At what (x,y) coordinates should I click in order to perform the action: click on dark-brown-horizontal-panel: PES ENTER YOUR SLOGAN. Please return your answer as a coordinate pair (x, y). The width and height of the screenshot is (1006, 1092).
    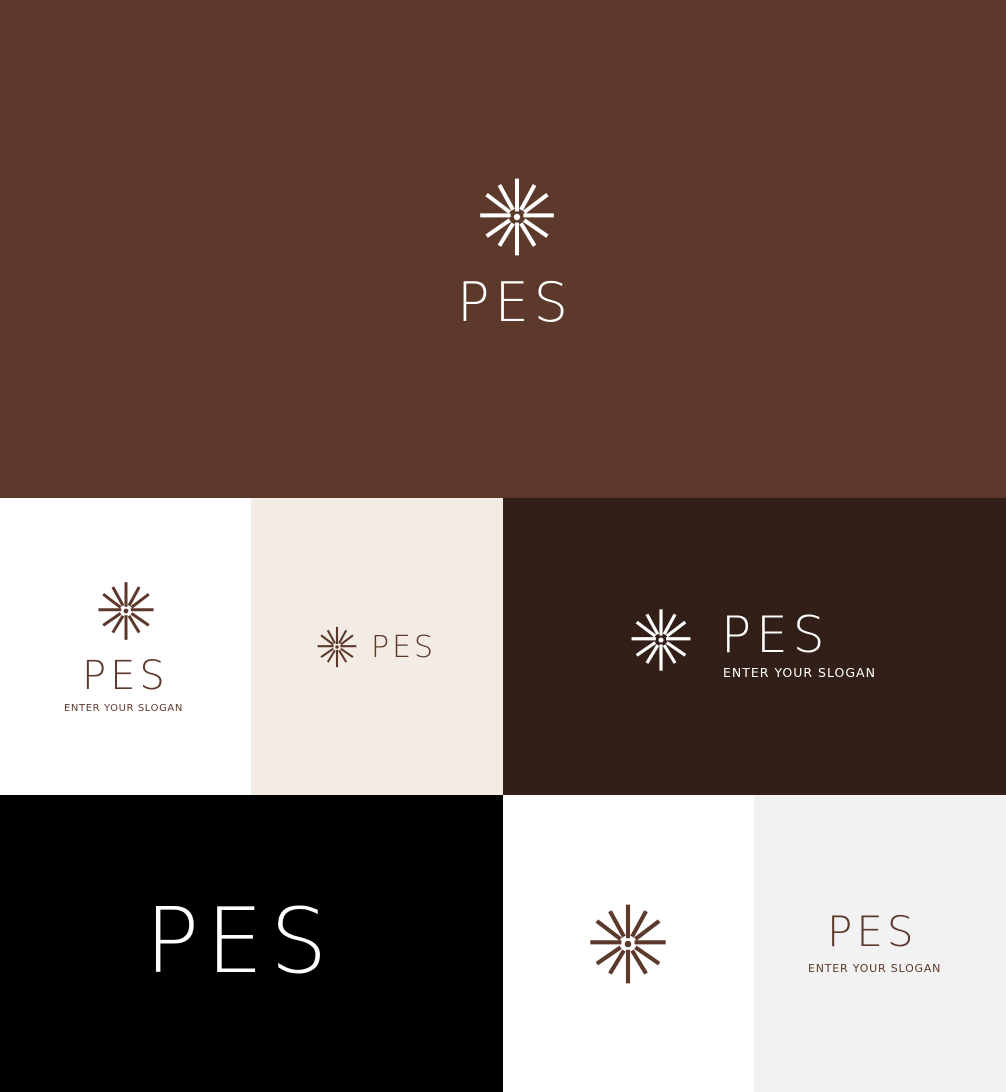
    Looking at the image, I should click on (754, 646).